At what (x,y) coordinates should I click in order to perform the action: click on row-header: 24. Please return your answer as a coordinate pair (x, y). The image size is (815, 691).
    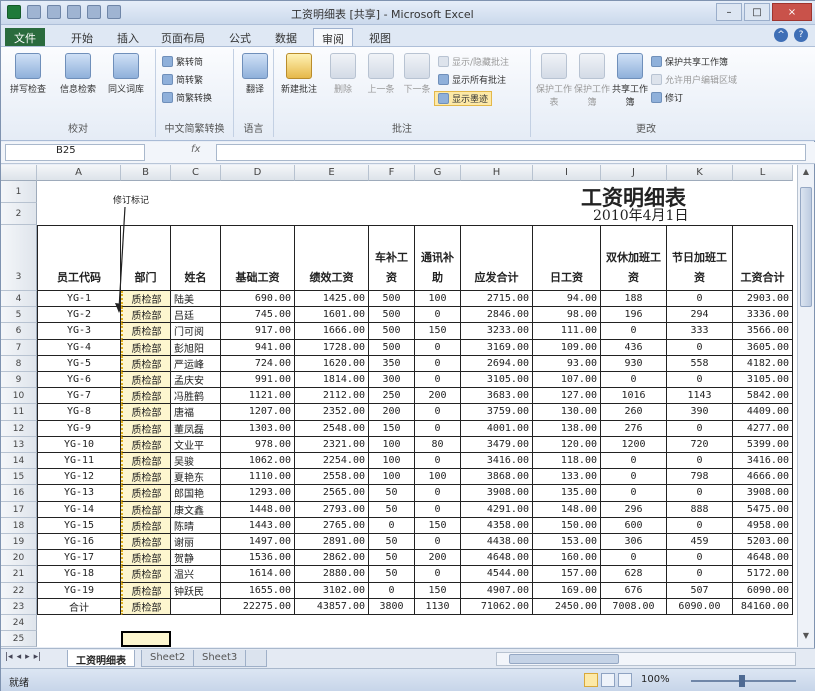
    Looking at the image, I should click on (19, 623).